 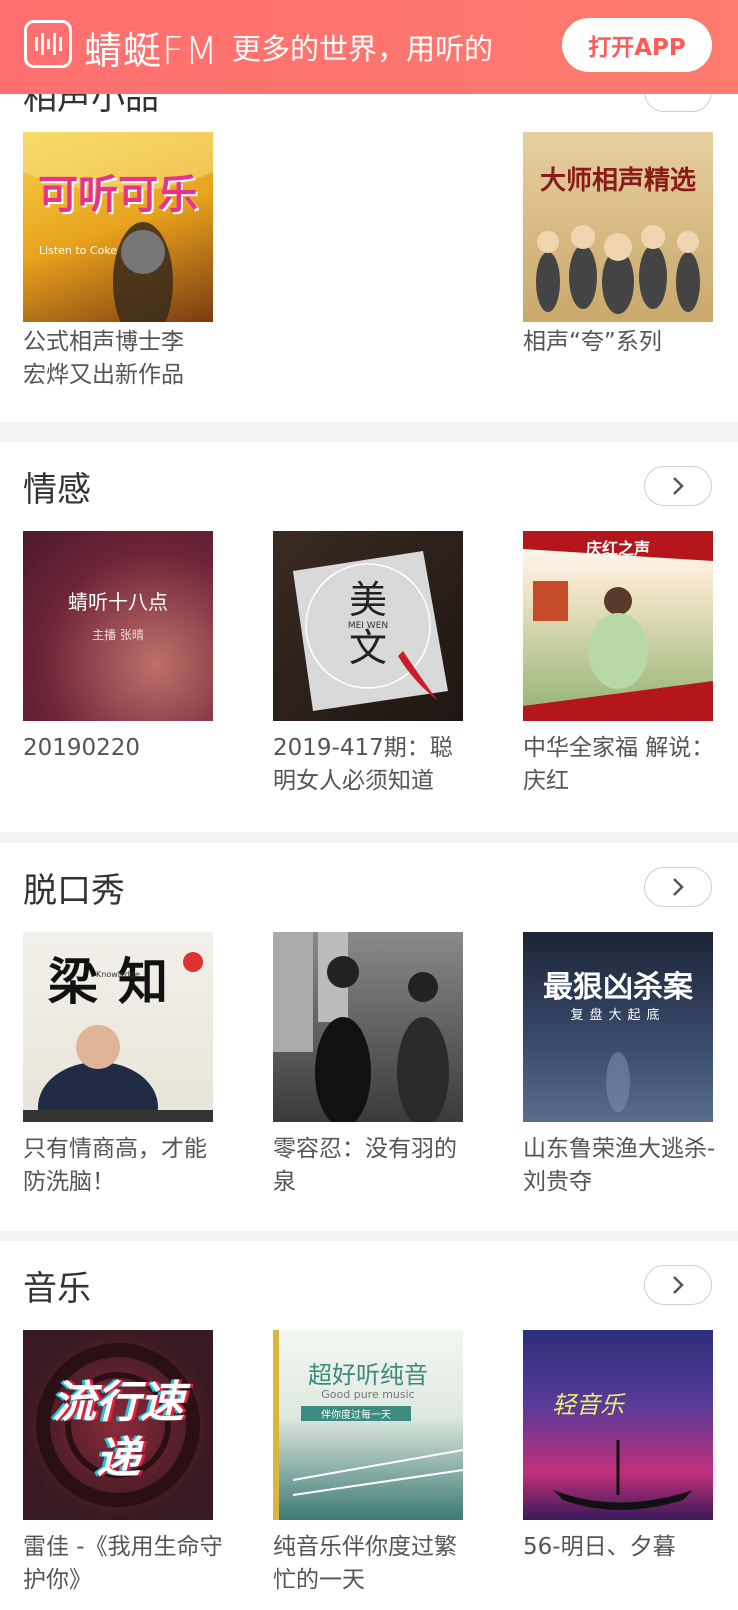 I want to click on banner-slogan: 更多的世界，用听的, so click(x=363, y=49).